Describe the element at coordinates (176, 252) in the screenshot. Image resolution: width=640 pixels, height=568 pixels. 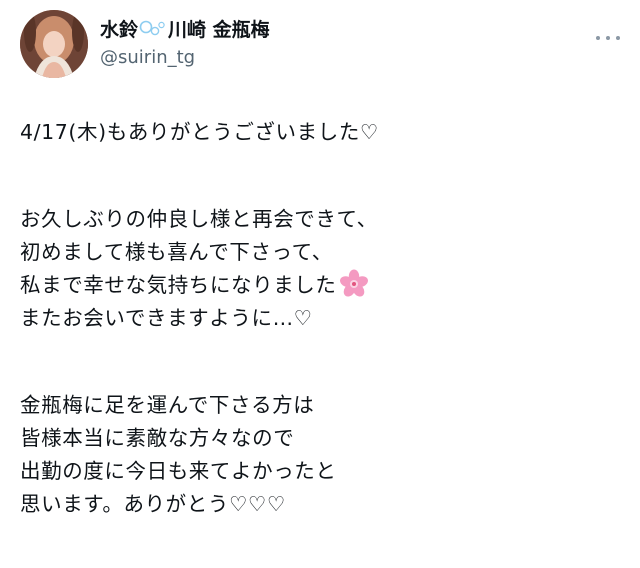
I see `tweet-line: 初めまして様も喜んで下さって、` at that location.